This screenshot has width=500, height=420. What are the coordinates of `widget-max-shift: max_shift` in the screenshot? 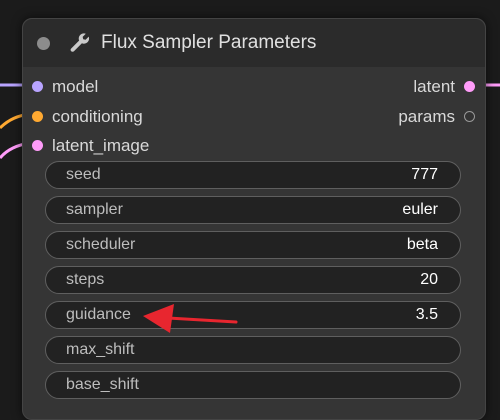 It's located at (253, 350).